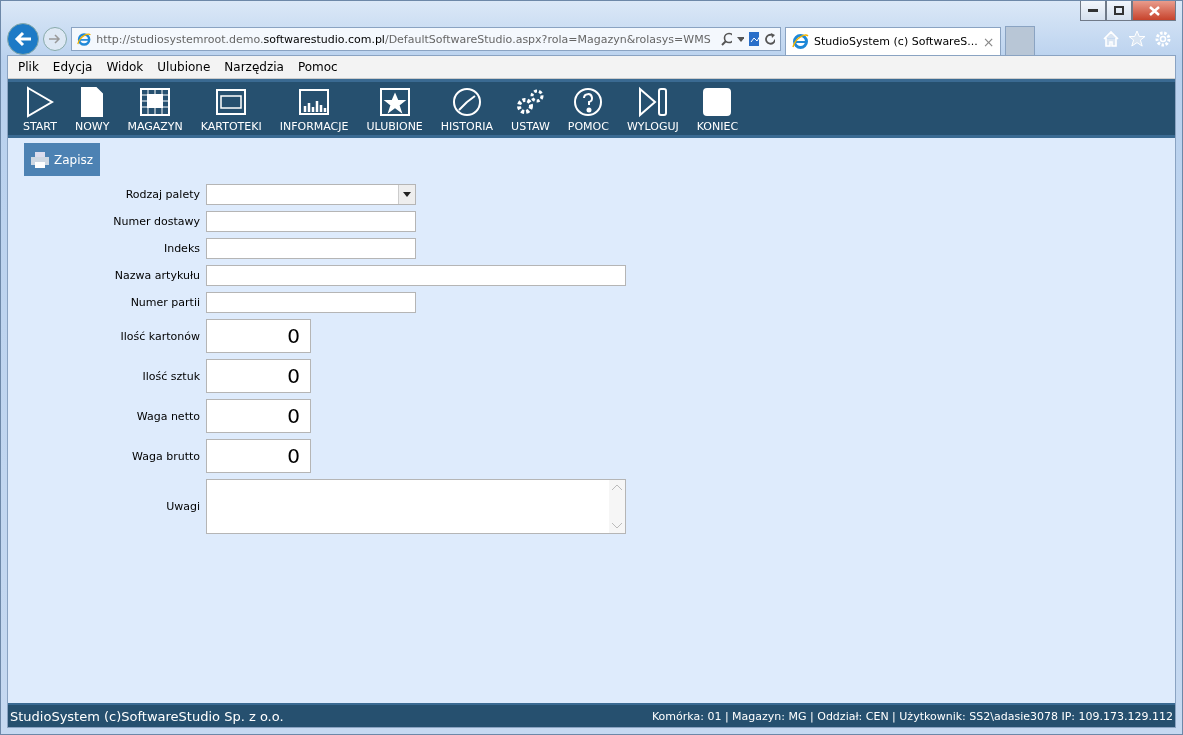 The width and height of the screenshot is (1183, 735). I want to click on close-button, so click(1154, 11).